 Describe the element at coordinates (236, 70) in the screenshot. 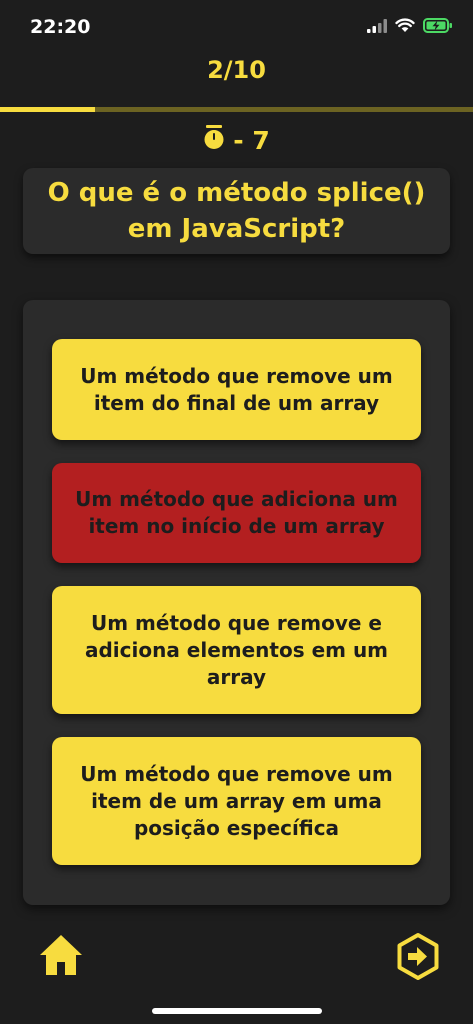

I see `question-progress-label: 2/10` at that location.